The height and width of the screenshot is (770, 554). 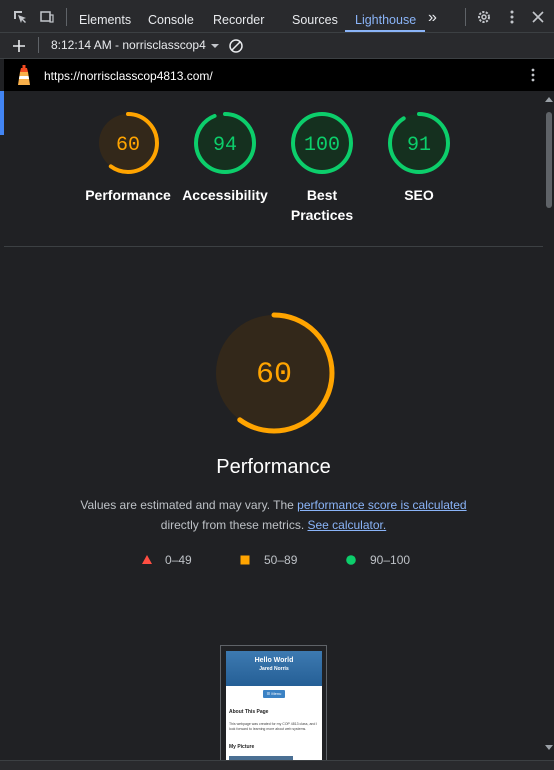 I want to click on gauge-label: Accessibility, so click(x=225, y=195).